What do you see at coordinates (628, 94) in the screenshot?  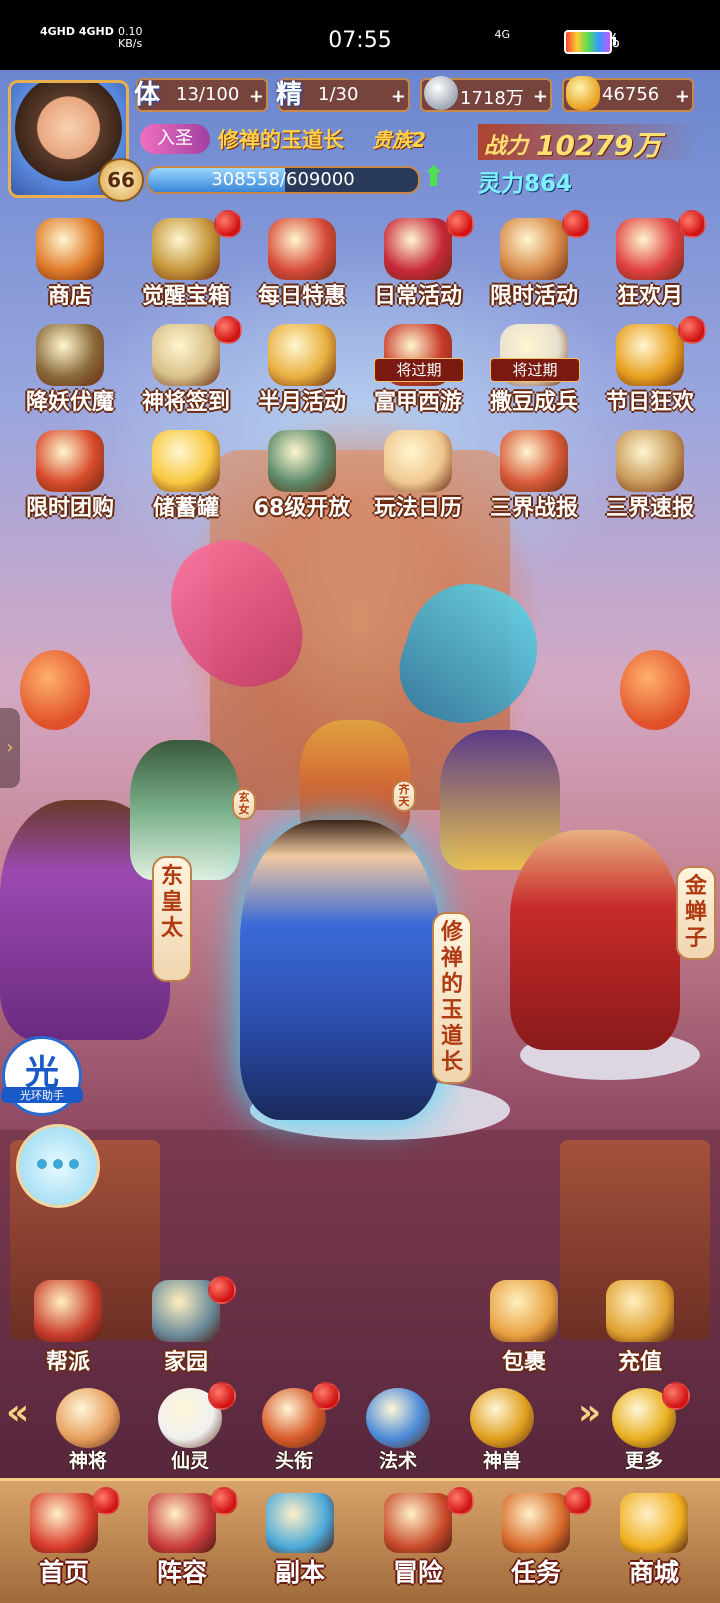 I see `gold-bar: 46756 +` at bounding box center [628, 94].